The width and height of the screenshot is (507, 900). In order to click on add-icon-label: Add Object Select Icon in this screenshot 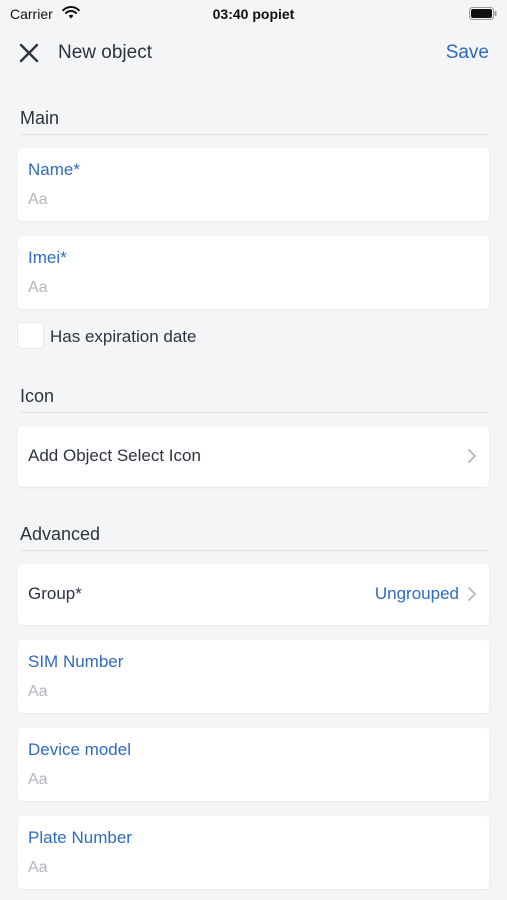, I will do `click(114, 455)`.